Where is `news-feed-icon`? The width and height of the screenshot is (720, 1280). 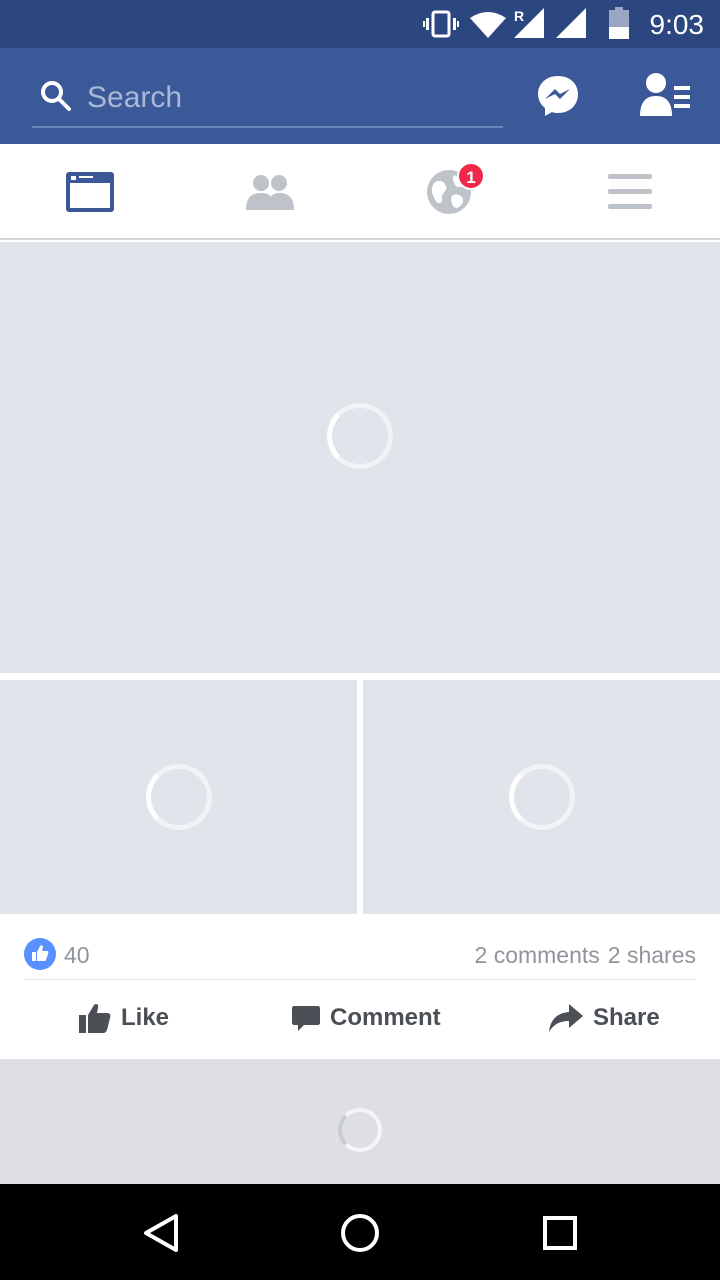 news-feed-icon is located at coordinates (90, 192).